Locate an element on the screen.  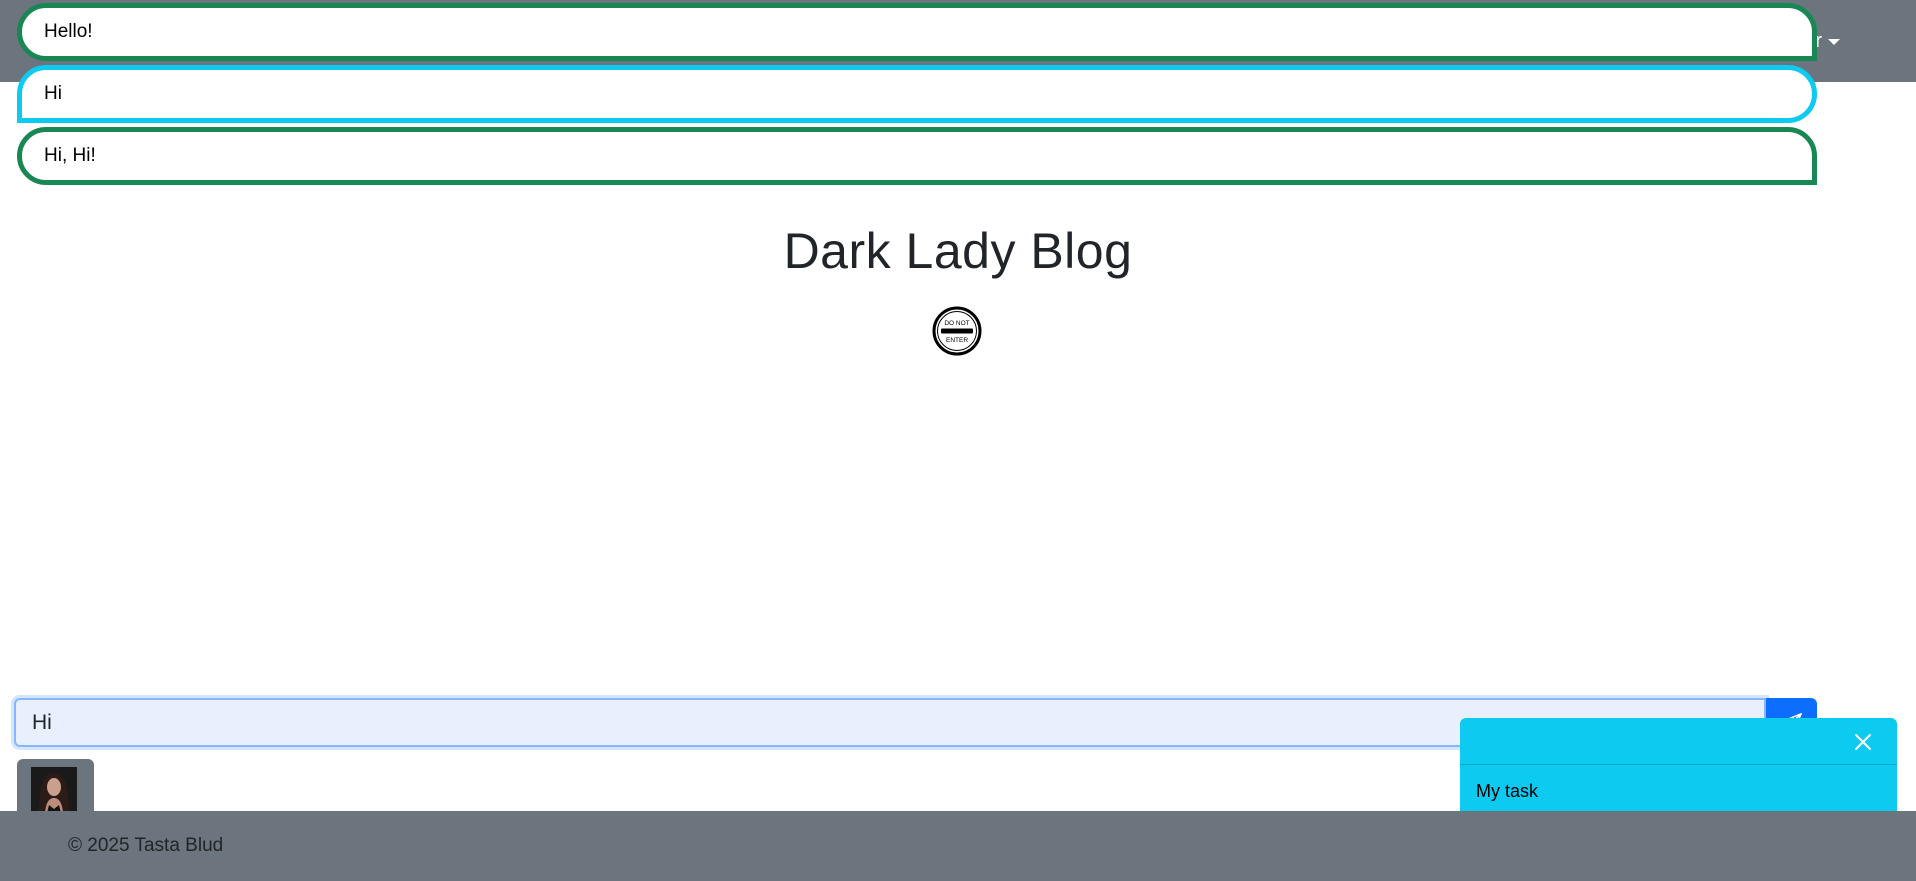
footer: © 2025 Tasta Blud is located at coordinates (958, 846).